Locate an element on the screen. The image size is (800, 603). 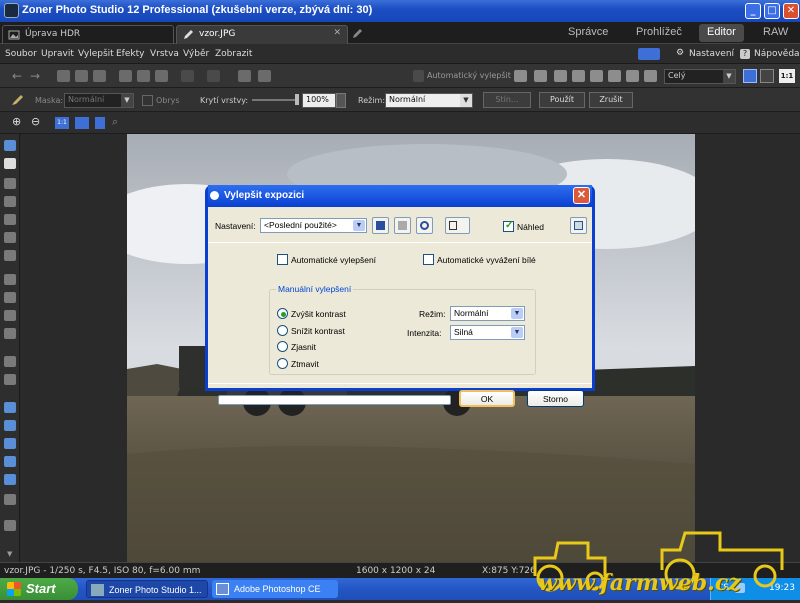
layout-icon is located at coordinates (578, 225).